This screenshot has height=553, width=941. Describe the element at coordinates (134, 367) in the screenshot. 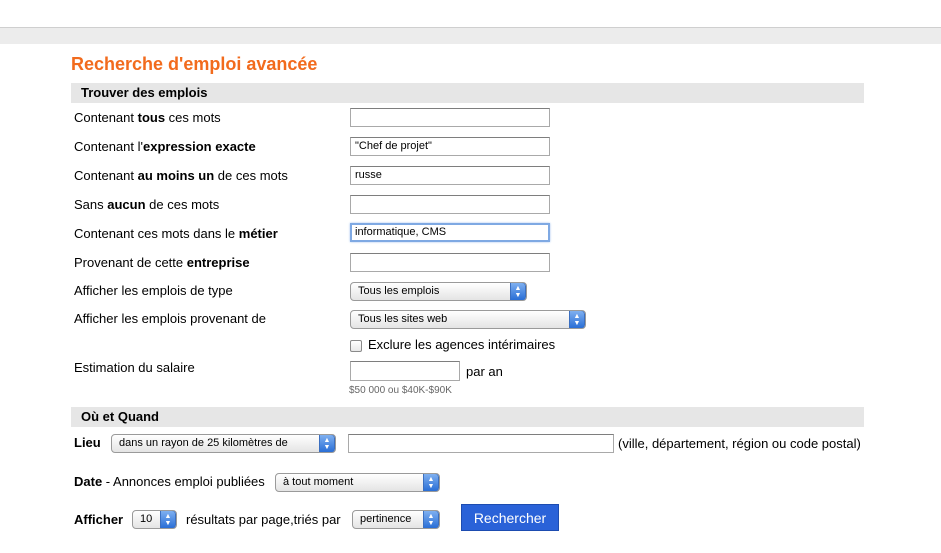

I see `label-salary: Estimation du salaire` at that location.